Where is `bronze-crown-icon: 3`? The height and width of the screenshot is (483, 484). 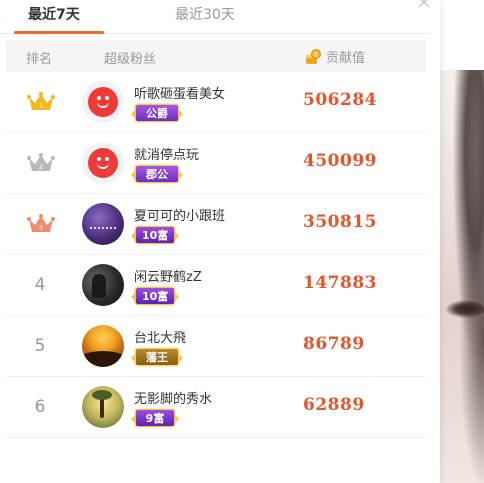 bronze-crown-icon: 3 is located at coordinates (41, 223).